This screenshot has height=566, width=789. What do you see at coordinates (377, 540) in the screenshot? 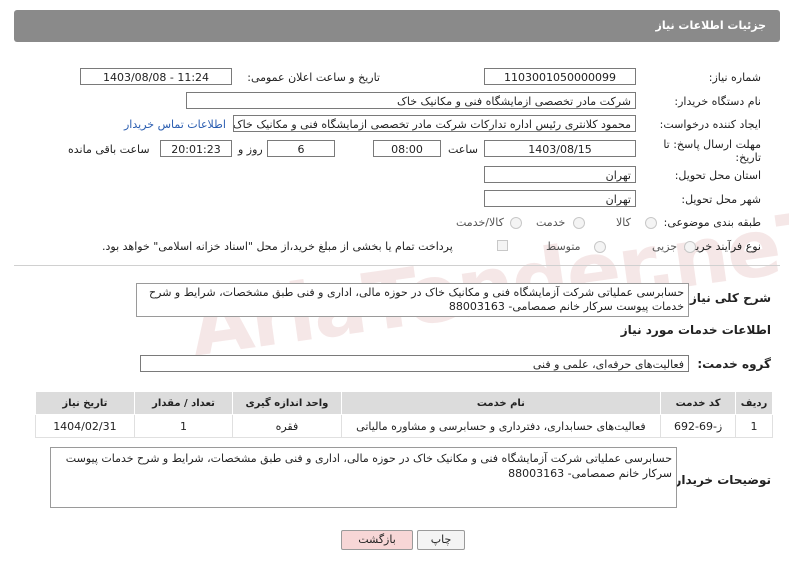
I see `back-button: بازگشت` at bounding box center [377, 540].